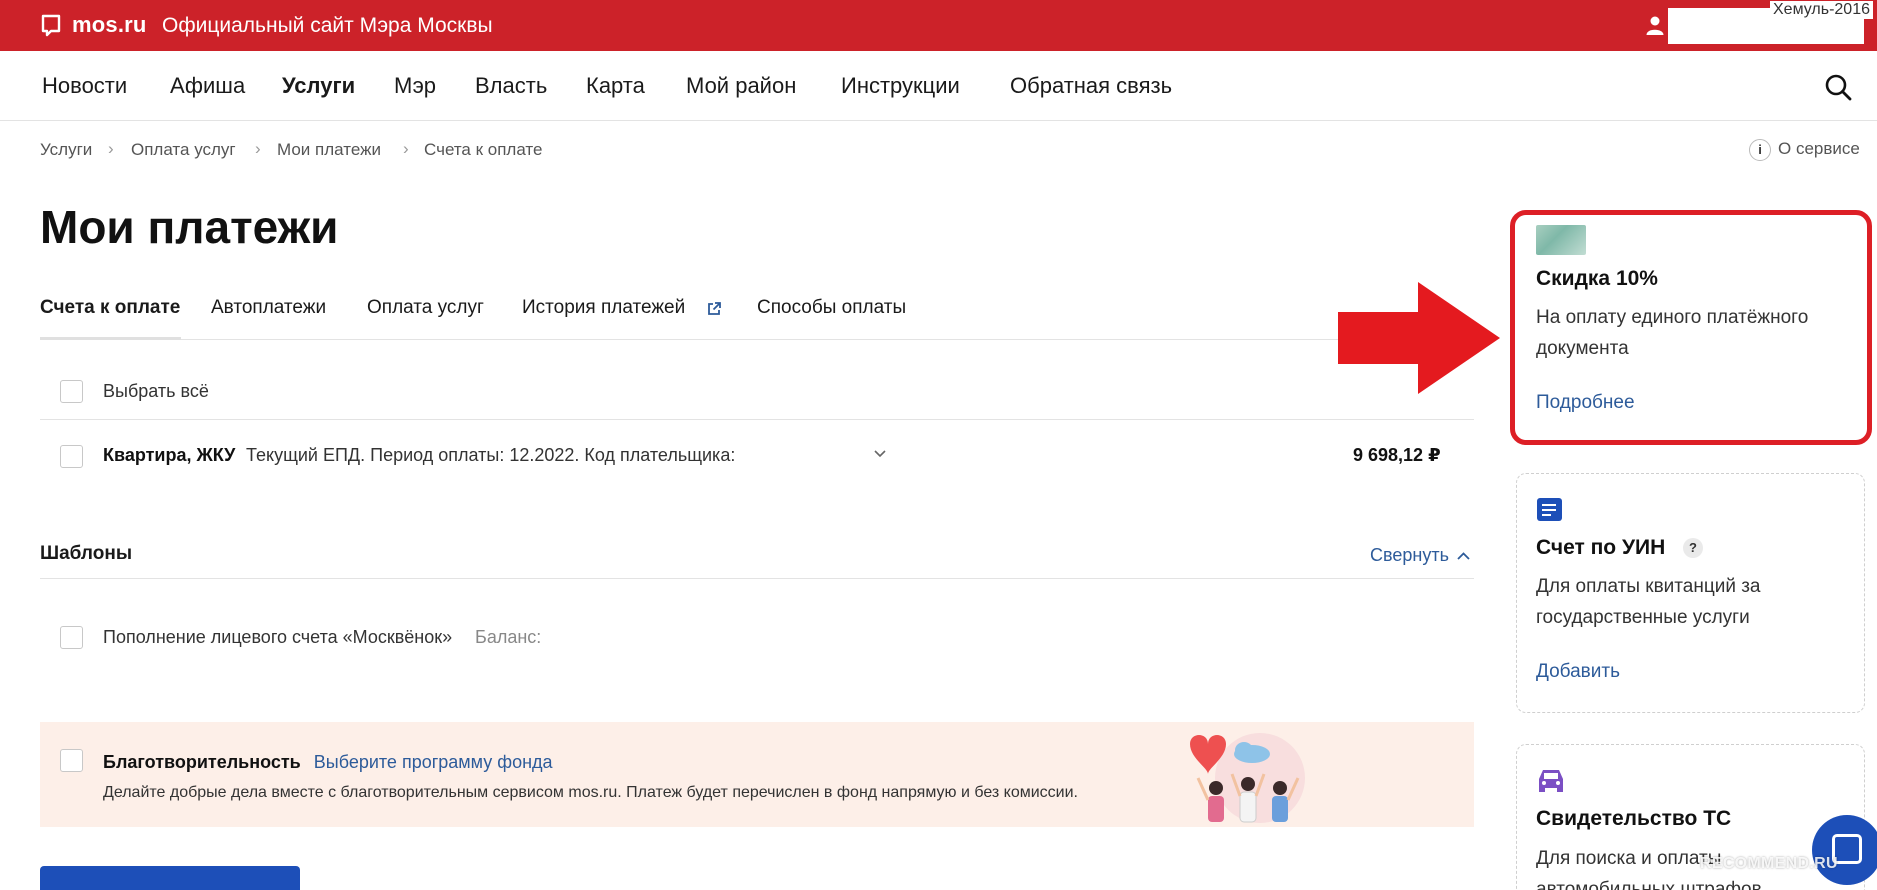 The image size is (1877, 890). Describe the element at coordinates (278, 637) in the screenshot. I see `template-title: Пополнение лицевого счета «Москвёнок»` at that location.